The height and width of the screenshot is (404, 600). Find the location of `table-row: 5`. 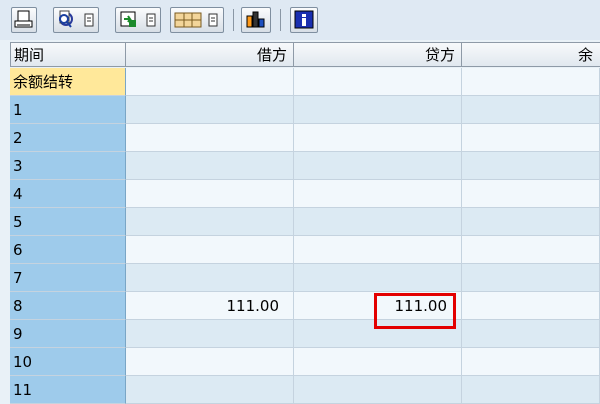

table-row: 5 is located at coordinates (300, 222).